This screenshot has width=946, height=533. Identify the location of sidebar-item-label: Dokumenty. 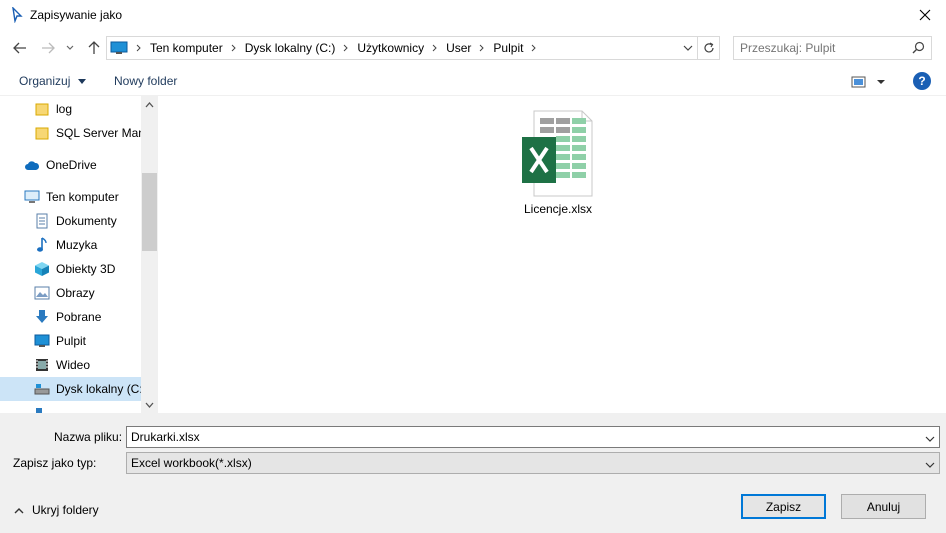
(86, 221).